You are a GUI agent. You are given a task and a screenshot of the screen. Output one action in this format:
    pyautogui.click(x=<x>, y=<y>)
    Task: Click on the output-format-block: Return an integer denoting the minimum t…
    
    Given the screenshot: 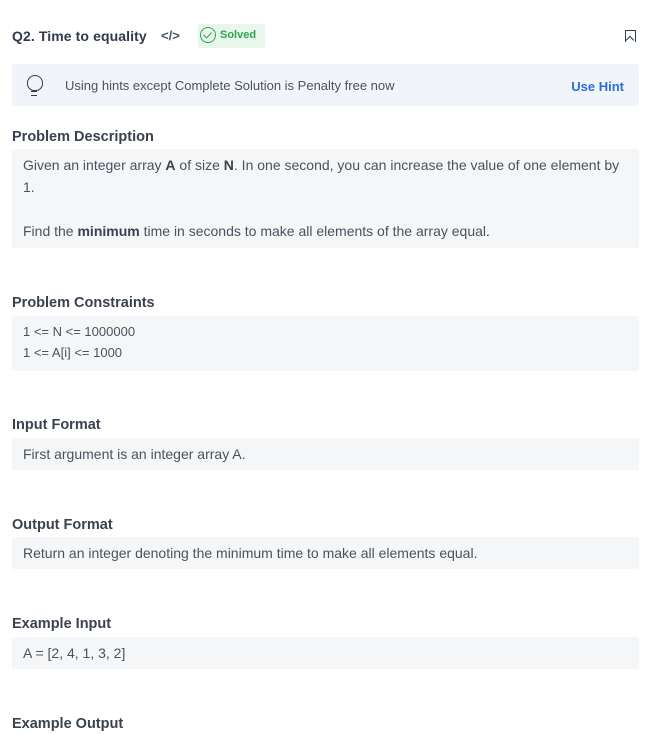 What is the action you would take?
    pyautogui.click(x=325, y=553)
    